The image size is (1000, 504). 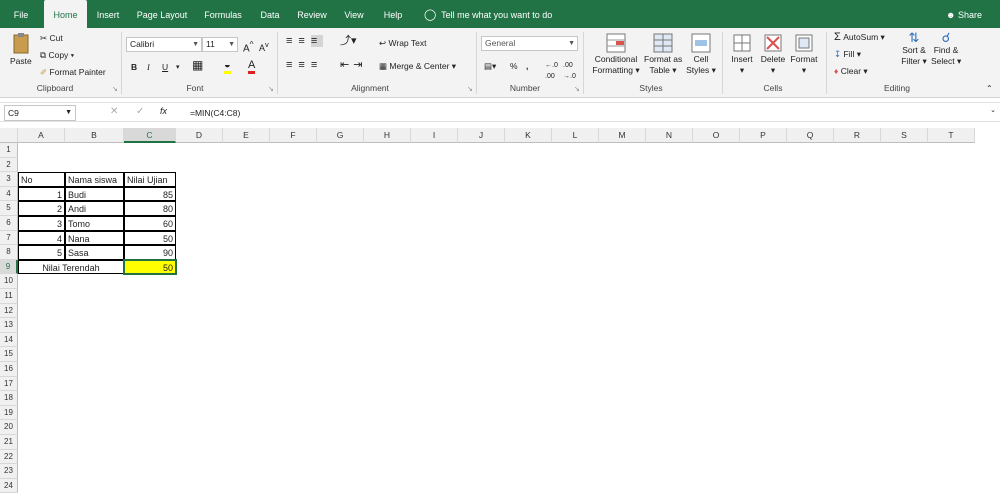 I want to click on cell: Nilai Terendah, so click(x=71, y=267).